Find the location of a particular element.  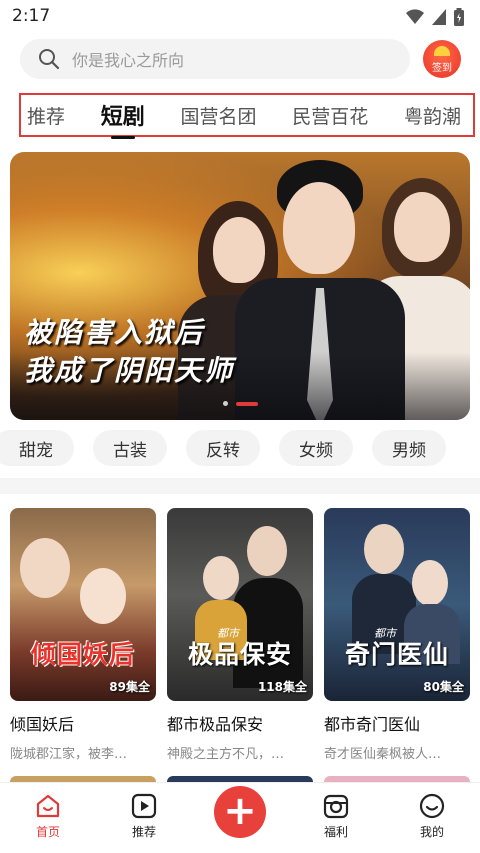

card-episodes: 80集全 is located at coordinates (443, 687).